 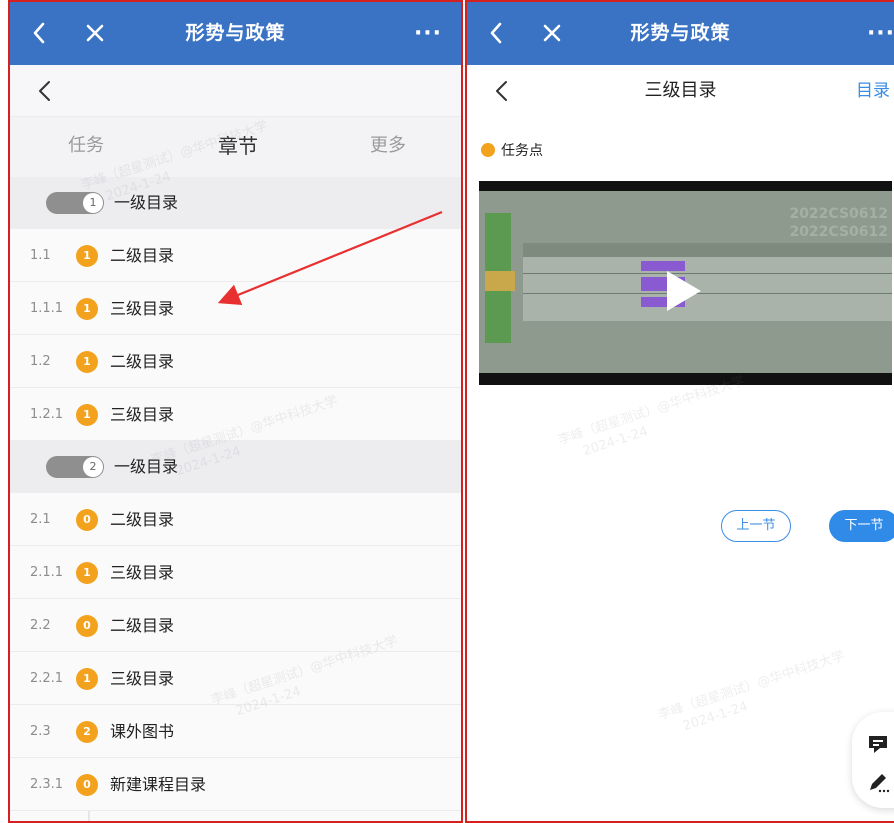 What do you see at coordinates (235, 91) in the screenshot?
I see `sub-navbar` at bounding box center [235, 91].